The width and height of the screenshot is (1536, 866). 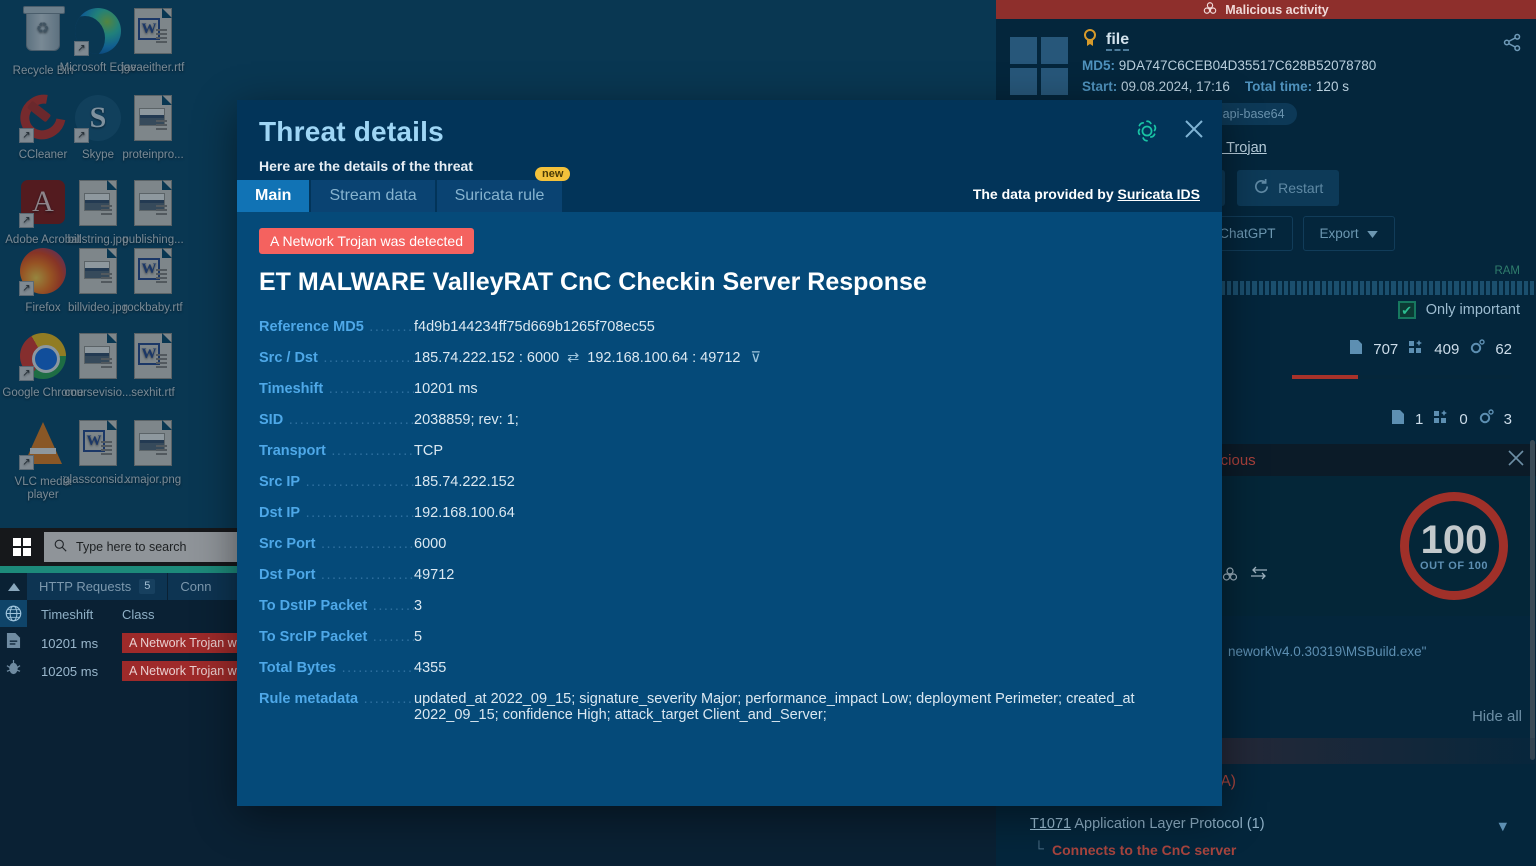 What do you see at coordinates (1430, 349) in the screenshot?
I see `process-stats: 707 409 62` at bounding box center [1430, 349].